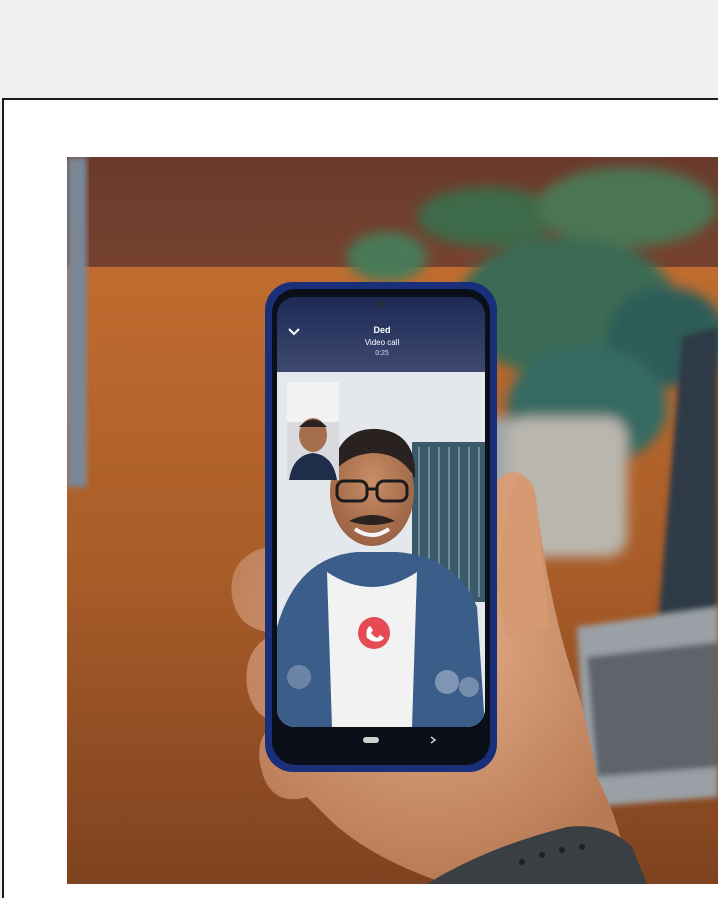  What do you see at coordinates (359, 49) in the screenshot?
I see `top-margin` at bounding box center [359, 49].